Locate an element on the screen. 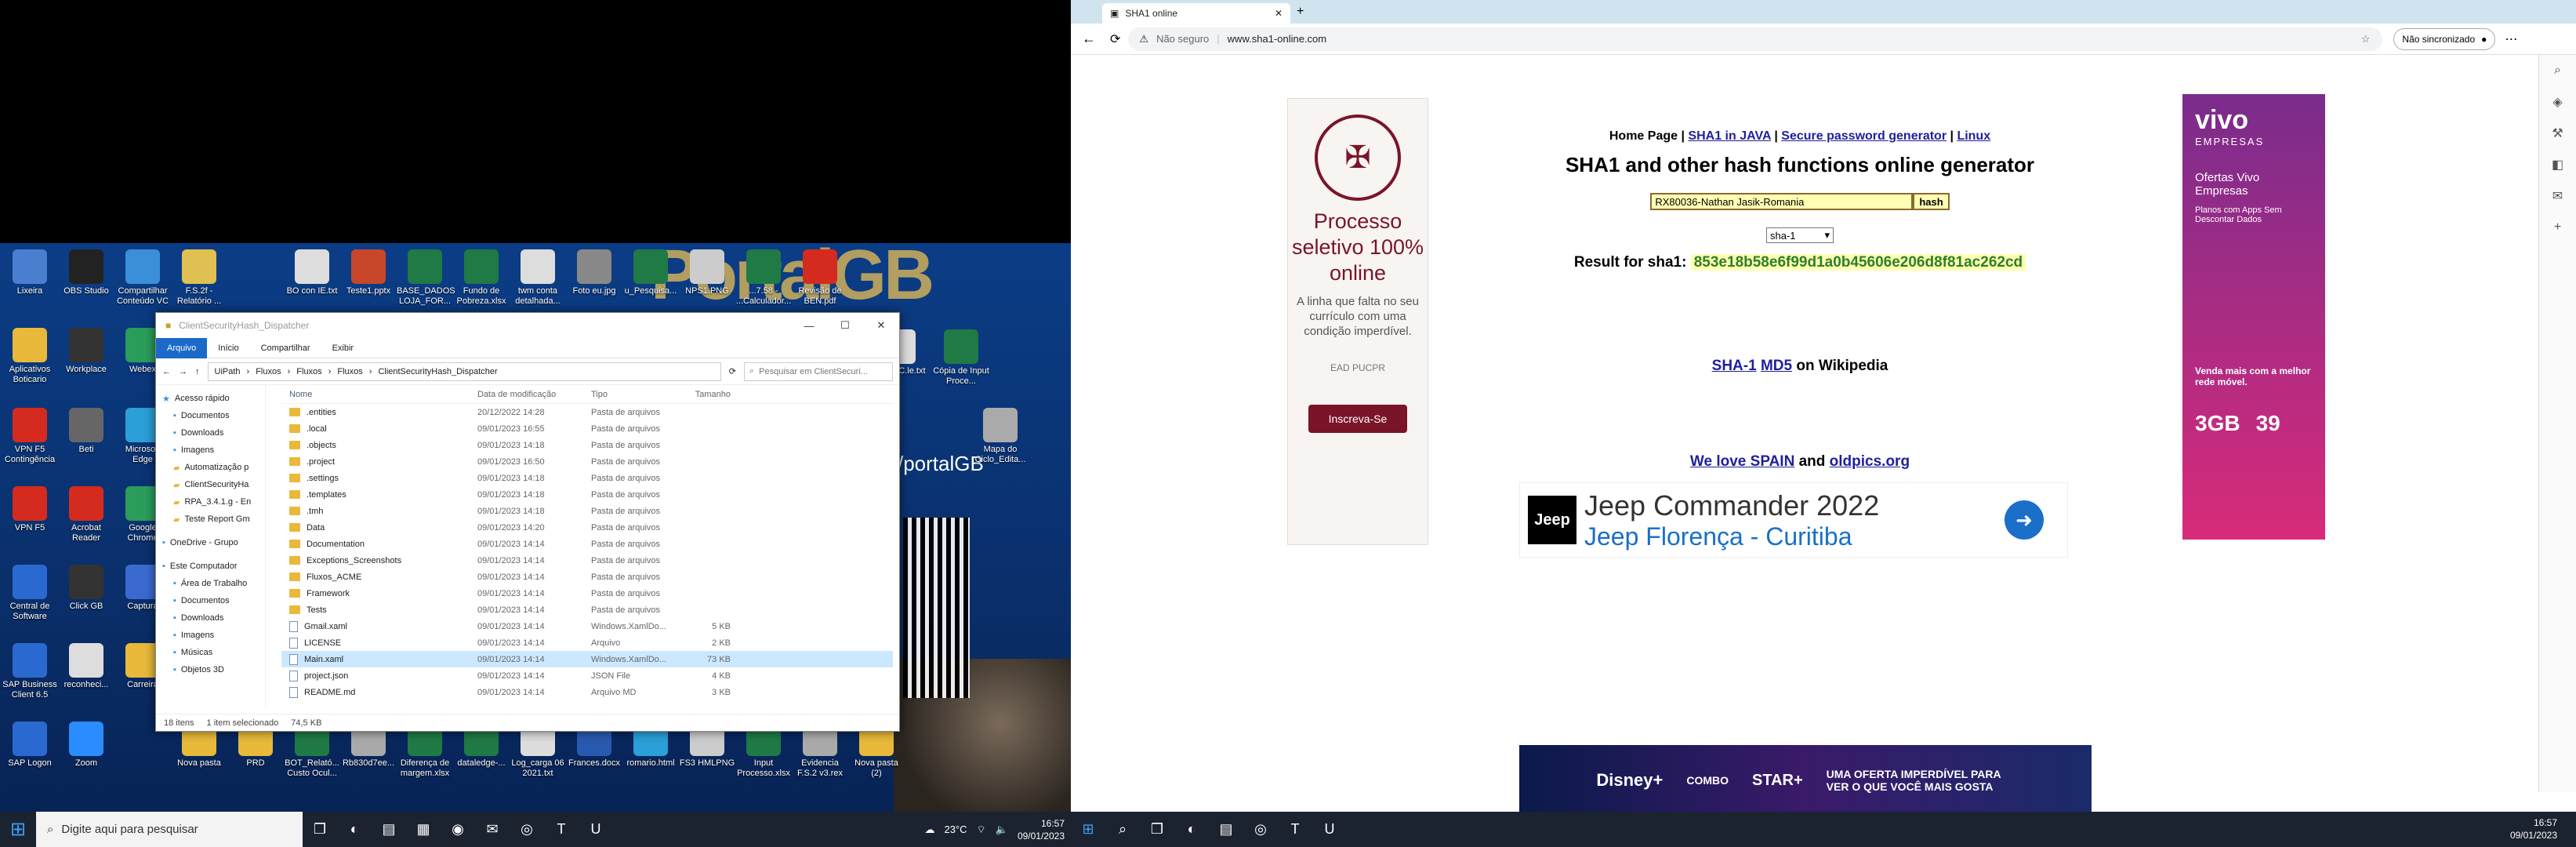  tools-icon: ⚒ is located at coordinates (2558, 133).